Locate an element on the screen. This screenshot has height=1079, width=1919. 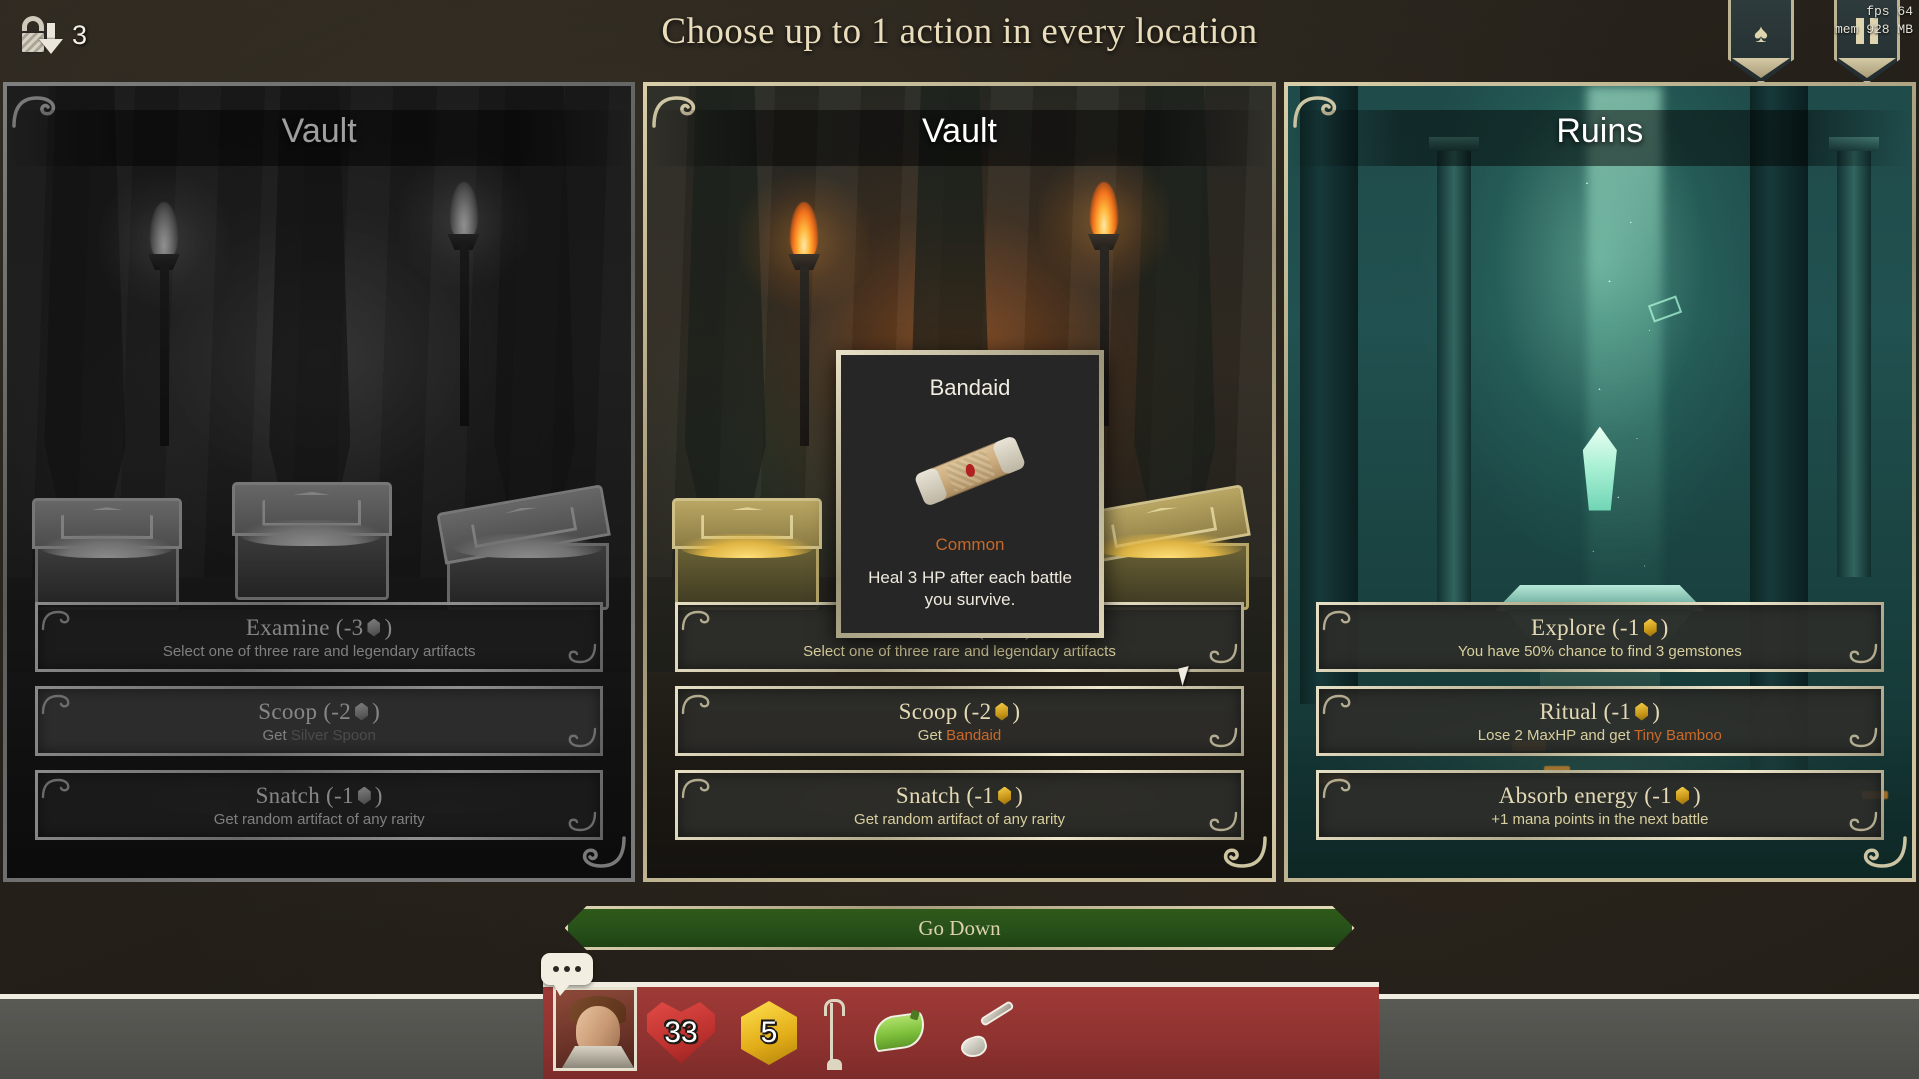
action-title: Examine (-3) is located at coordinates (319, 627).